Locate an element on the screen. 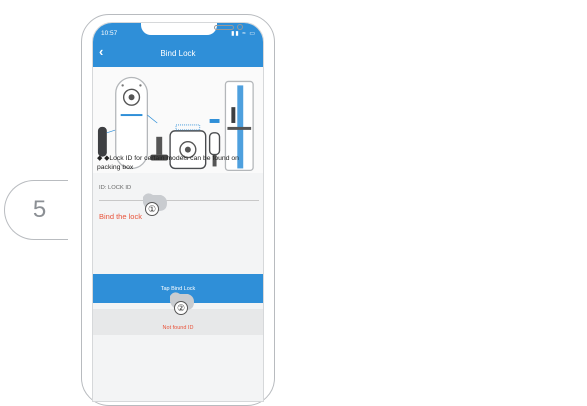  not-found-id-label: Not found ID is located at coordinates (178, 328).